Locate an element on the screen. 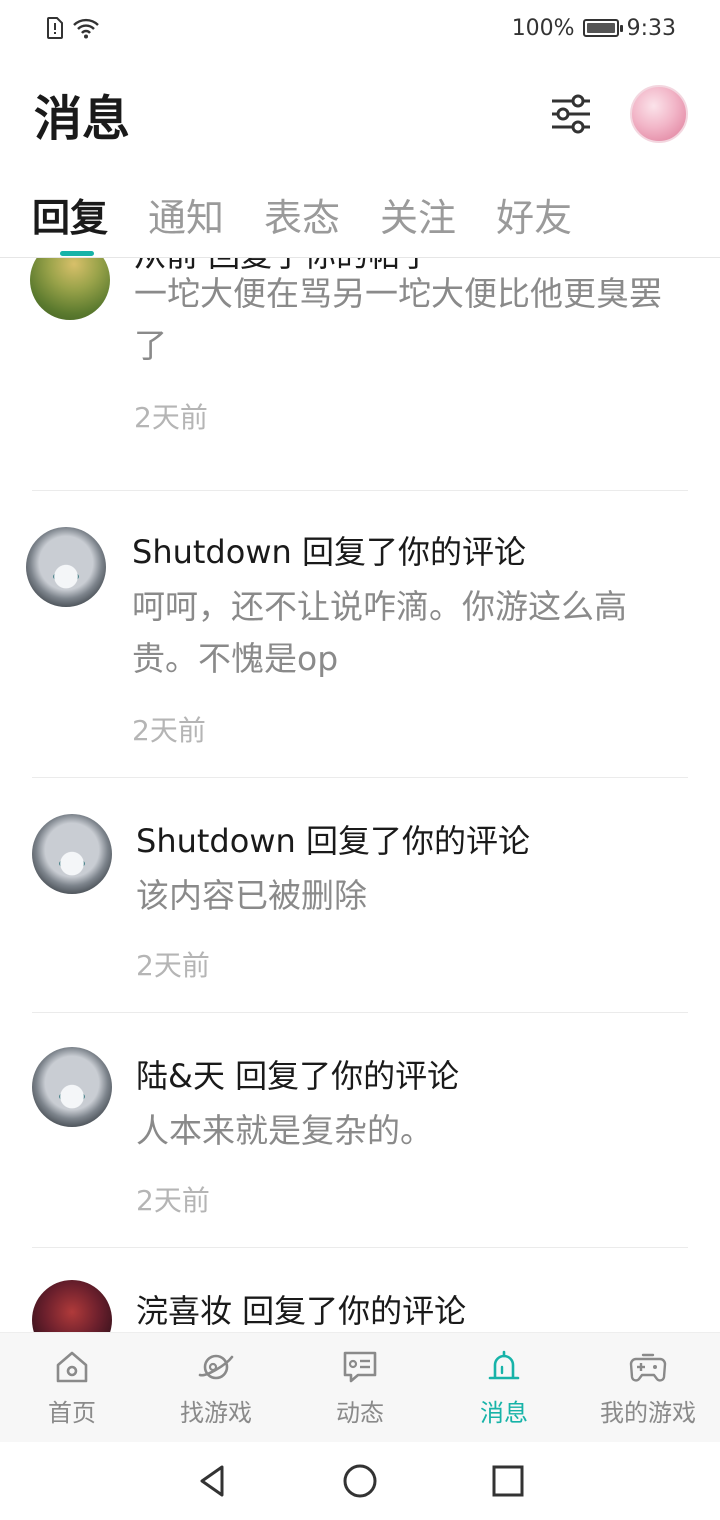 The width and height of the screenshot is (720, 1520). recents-square-icon is located at coordinates (508, 1481).